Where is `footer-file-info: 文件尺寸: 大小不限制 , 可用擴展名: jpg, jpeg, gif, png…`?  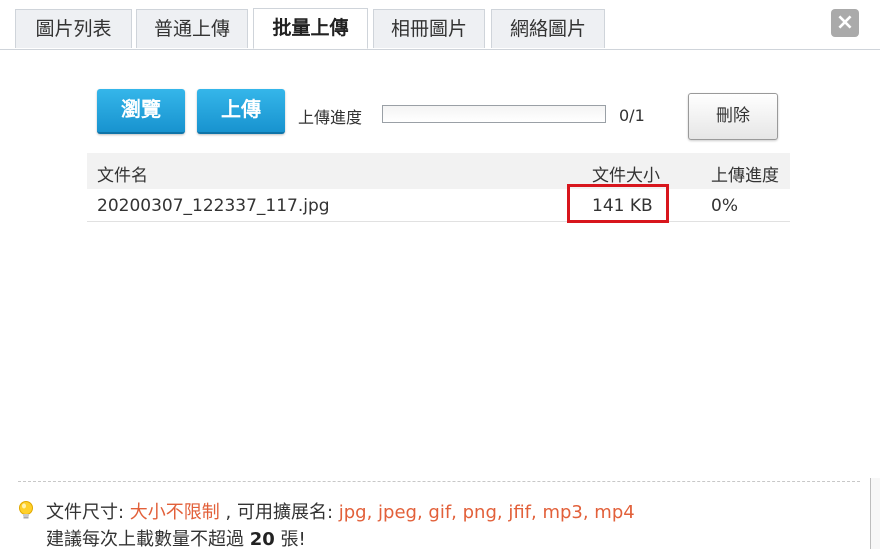
footer-file-info: 文件尺寸: 大小不限制 , 可用擴展名: jpg, jpeg, gif, png… is located at coordinates (340, 511).